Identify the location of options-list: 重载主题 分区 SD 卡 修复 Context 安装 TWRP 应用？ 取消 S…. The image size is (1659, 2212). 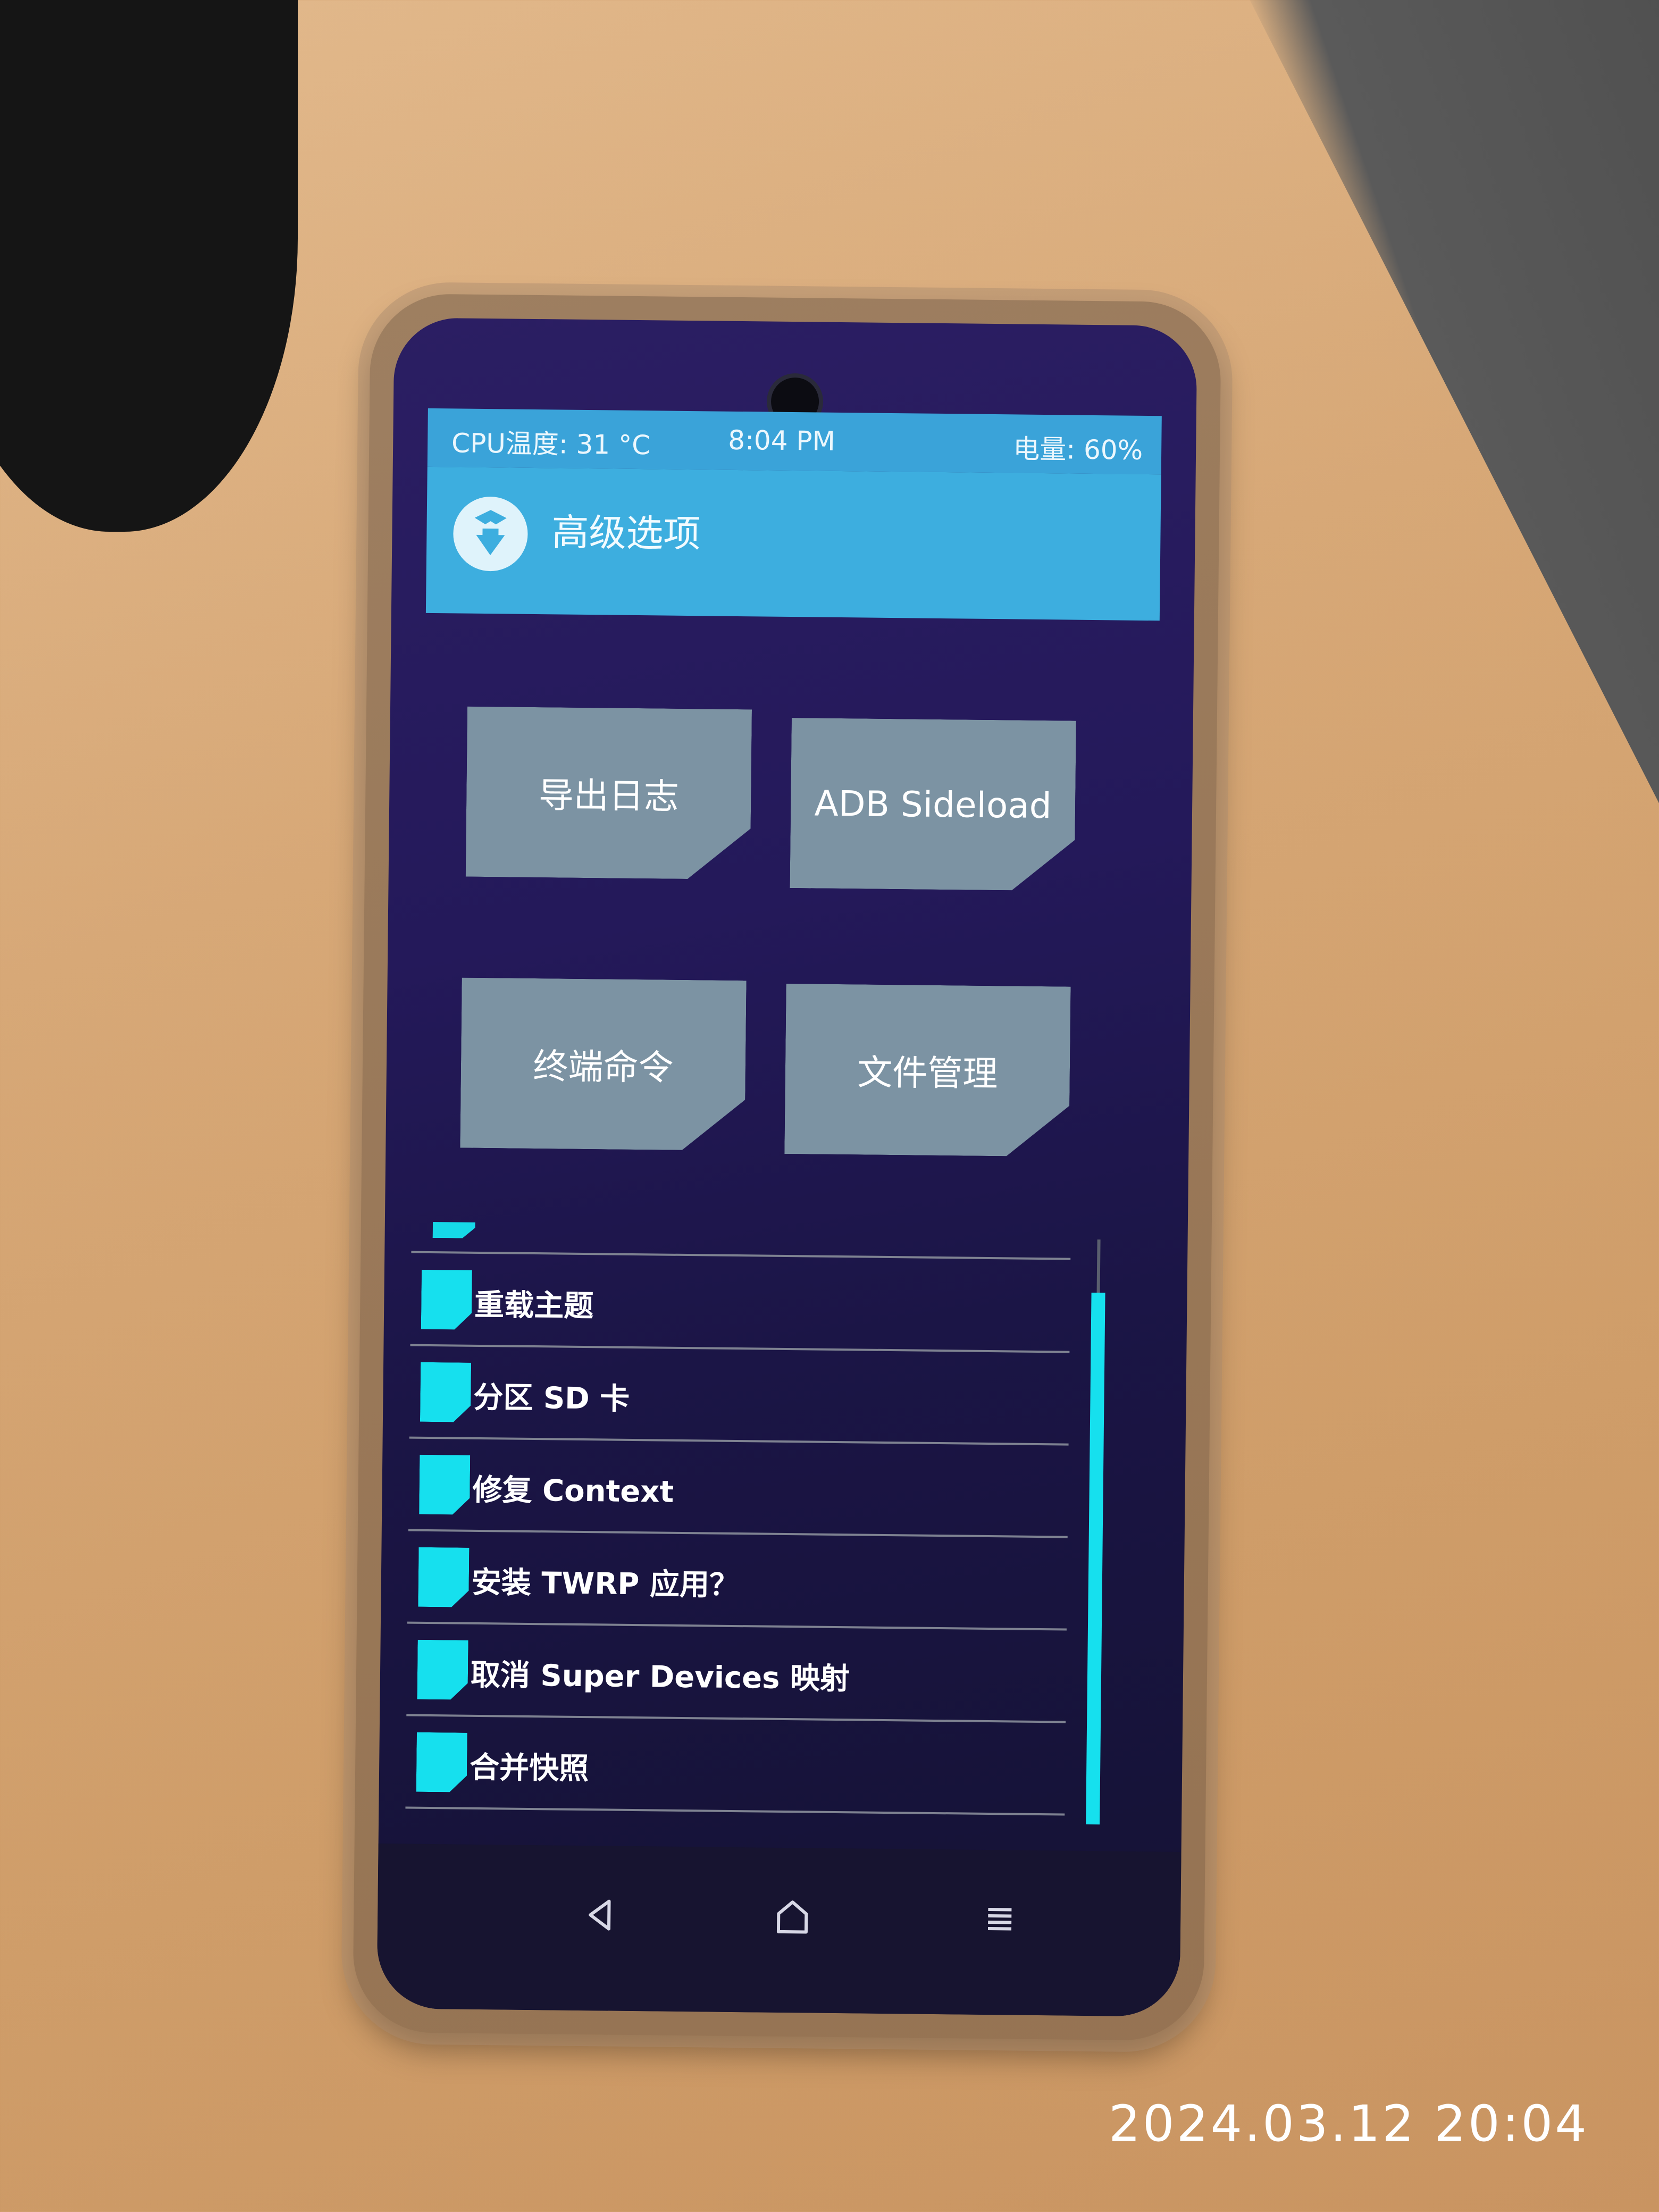
(751, 1528).